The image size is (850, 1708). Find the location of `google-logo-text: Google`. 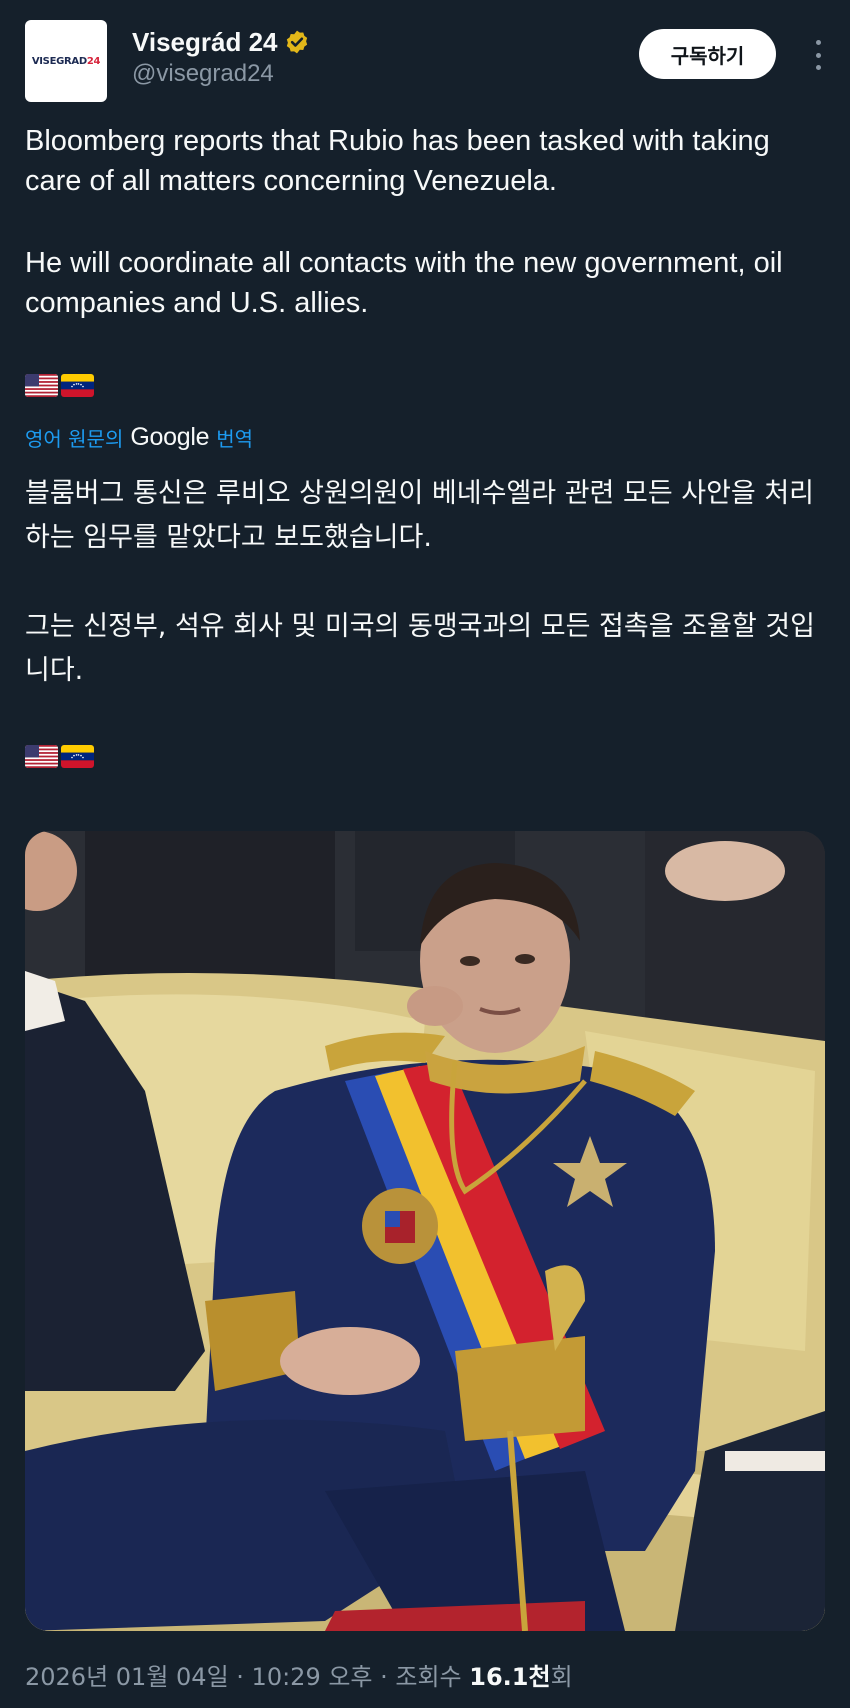

google-logo-text: Google is located at coordinates (170, 437).